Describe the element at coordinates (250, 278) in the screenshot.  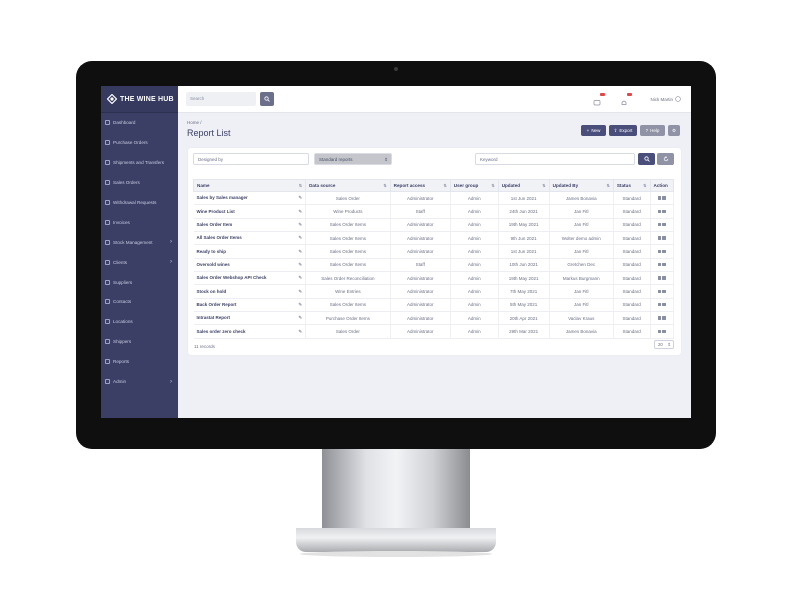
I see `report-name: Sales Order Webshop API Check ✎` at that location.